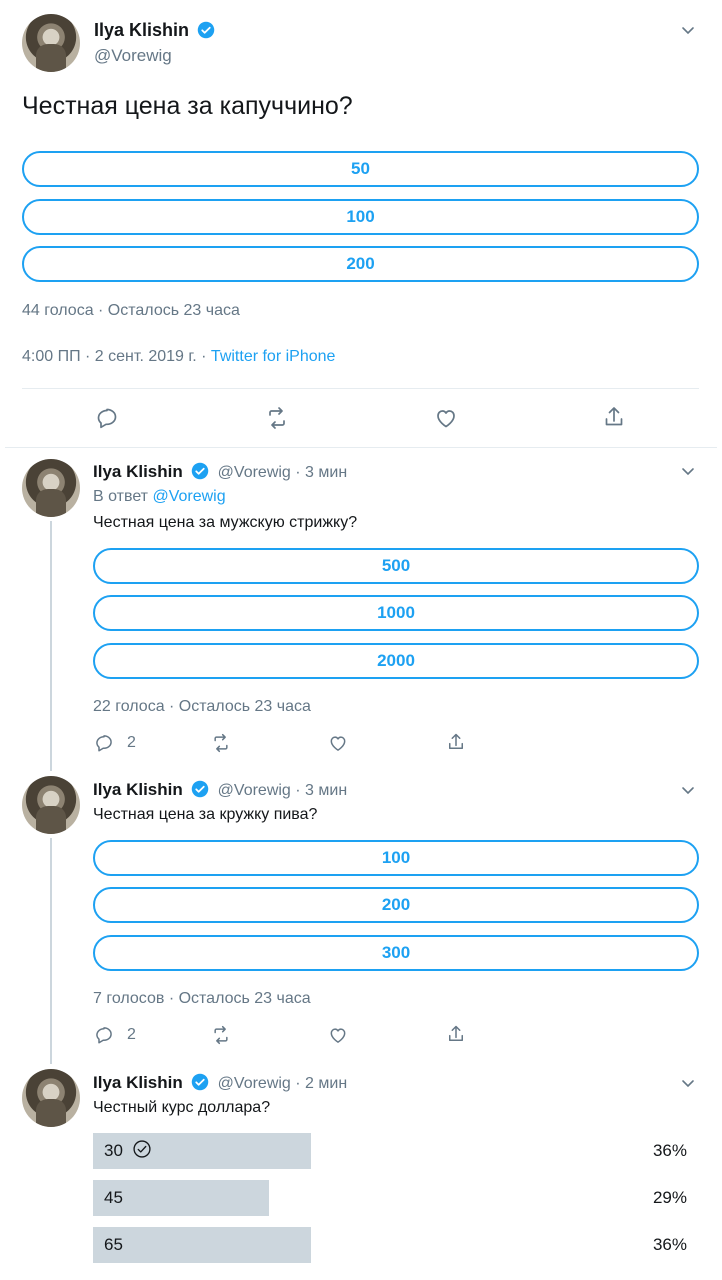 Image resolution: width=722 pixels, height=1280 pixels. What do you see at coordinates (133, 56) in the screenshot?
I see `author-handle: @Vorewig` at bounding box center [133, 56].